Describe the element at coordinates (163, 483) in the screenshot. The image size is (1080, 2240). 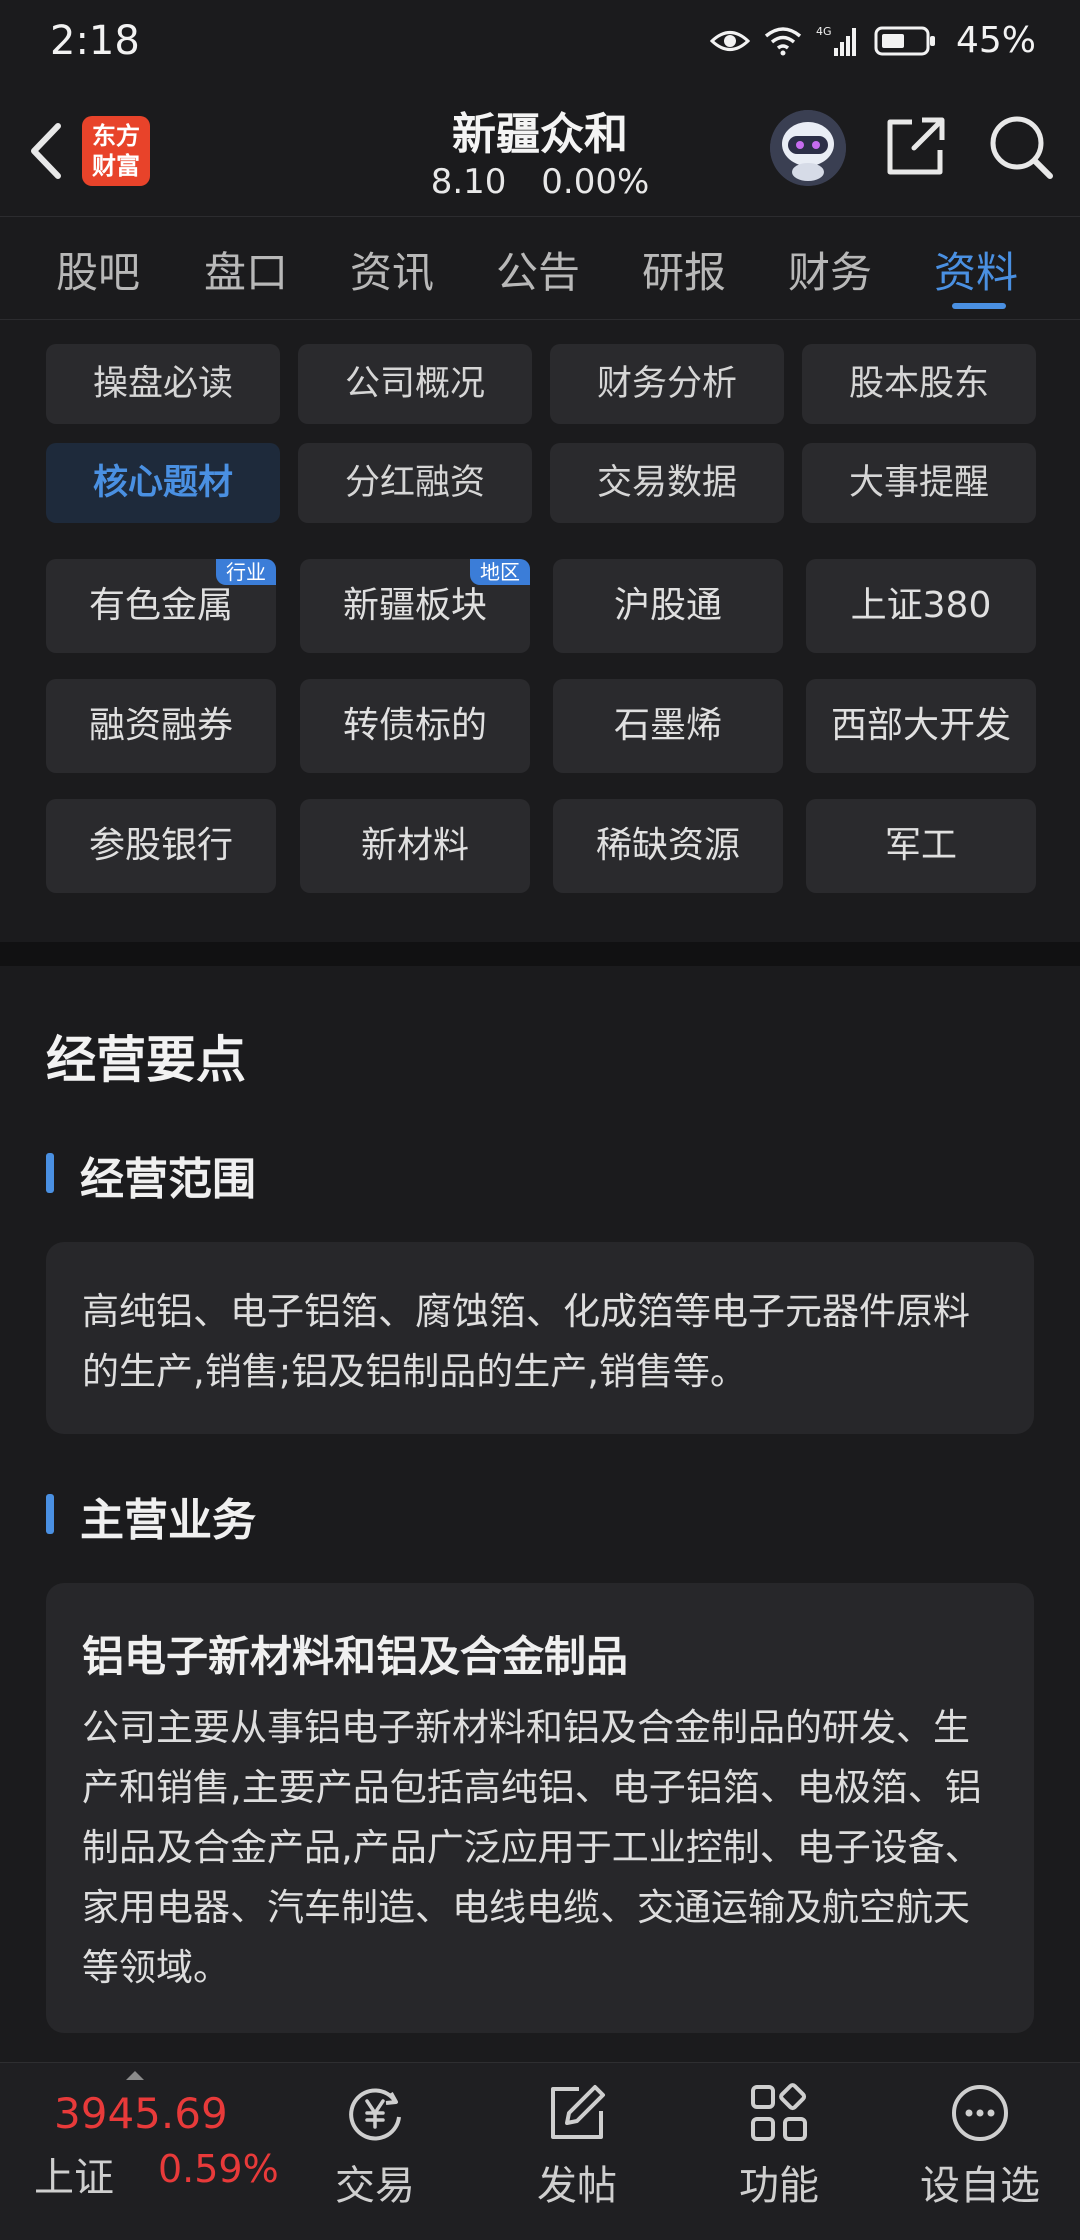
I see `category-core-themes: 核心题材` at that location.